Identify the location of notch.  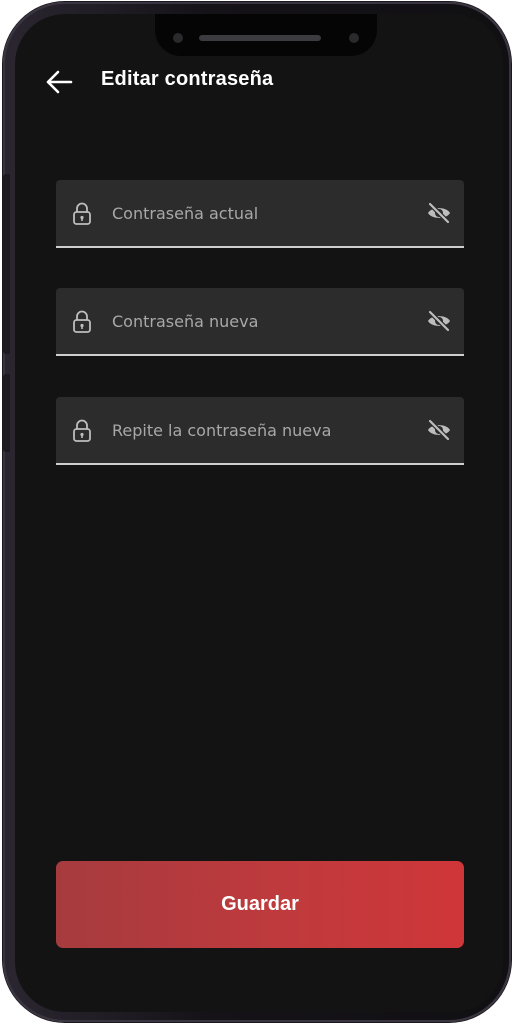
(266, 35).